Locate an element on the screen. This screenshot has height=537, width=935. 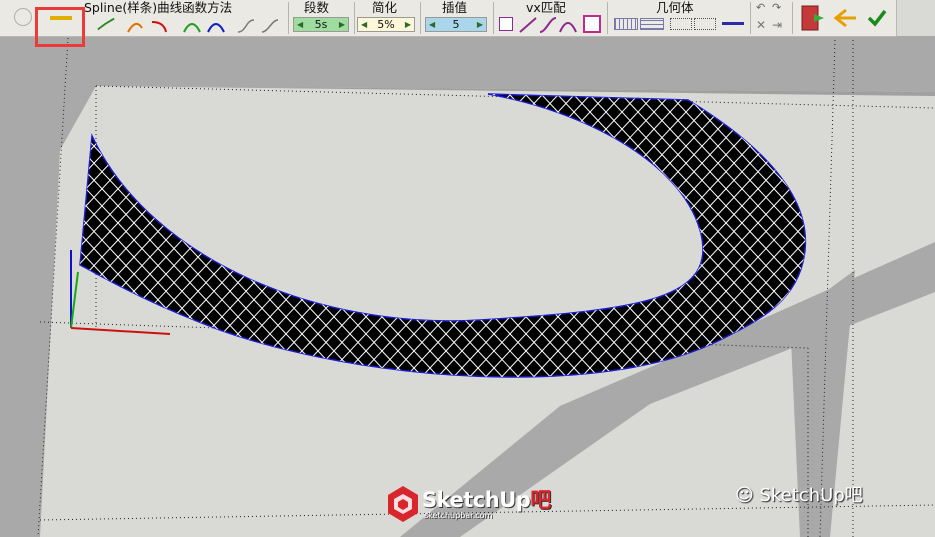
frame-icon is located at coordinates (592, 24).